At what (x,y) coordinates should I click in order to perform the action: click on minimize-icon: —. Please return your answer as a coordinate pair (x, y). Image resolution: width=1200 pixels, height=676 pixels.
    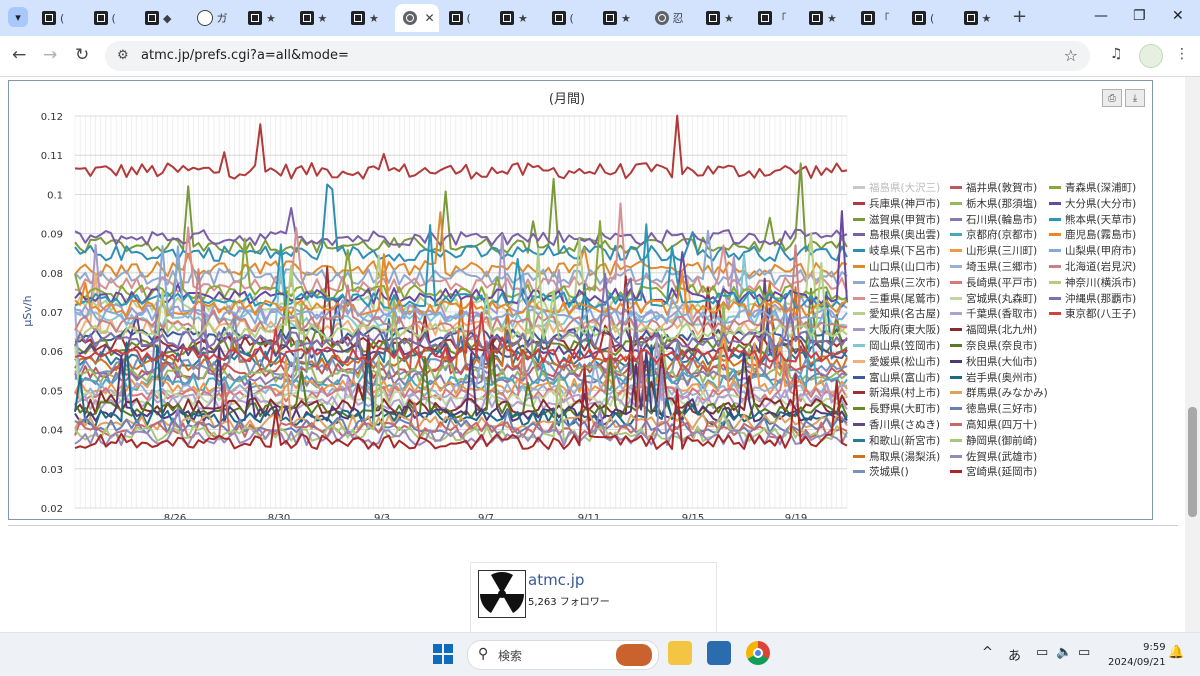
    Looking at the image, I should click on (1101, 16).